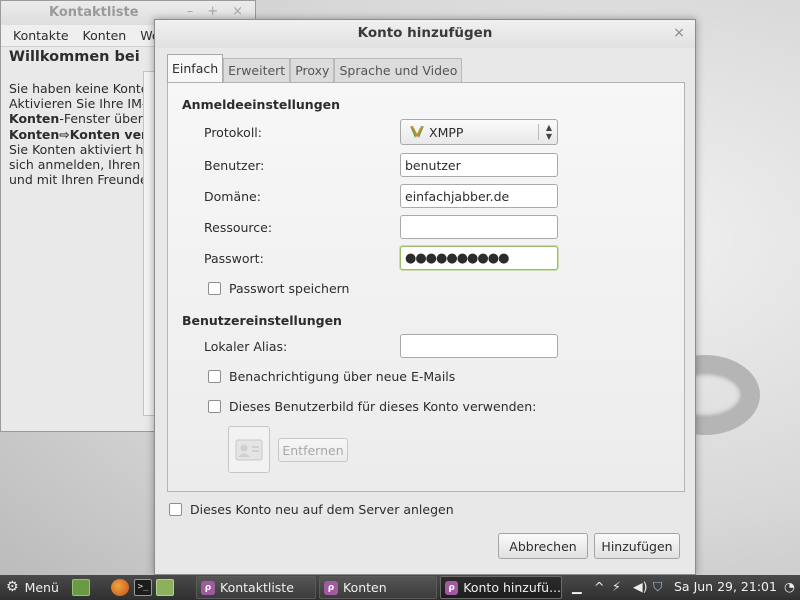 This screenshot has height=600, width=800. I want to click on task-label: Konten, so click(365, 587).